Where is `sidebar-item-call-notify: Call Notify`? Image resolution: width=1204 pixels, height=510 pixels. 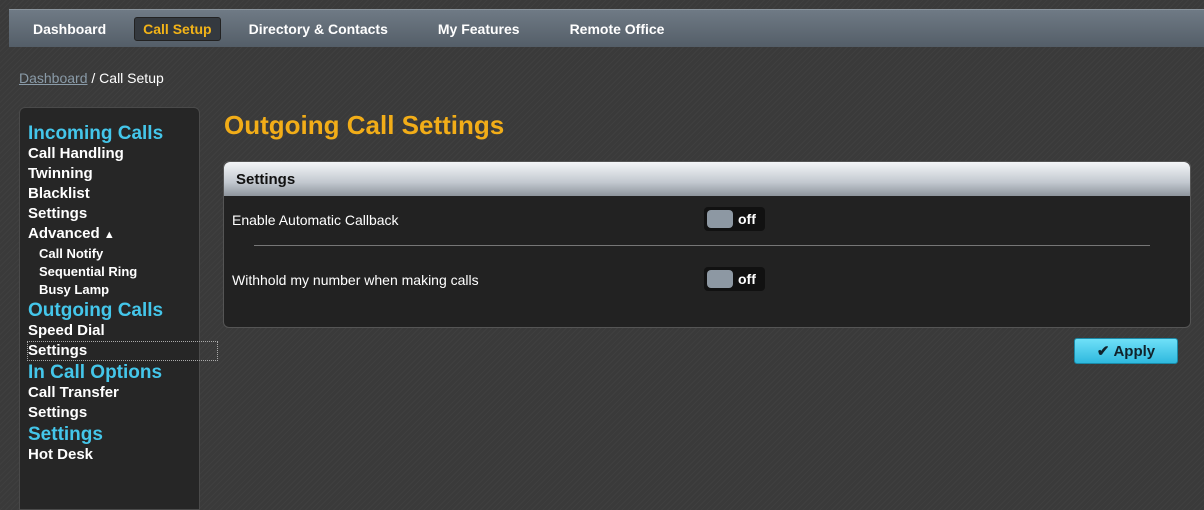 sidebar-item-call-notify: Call Notify is located at coordinates (113, 254).